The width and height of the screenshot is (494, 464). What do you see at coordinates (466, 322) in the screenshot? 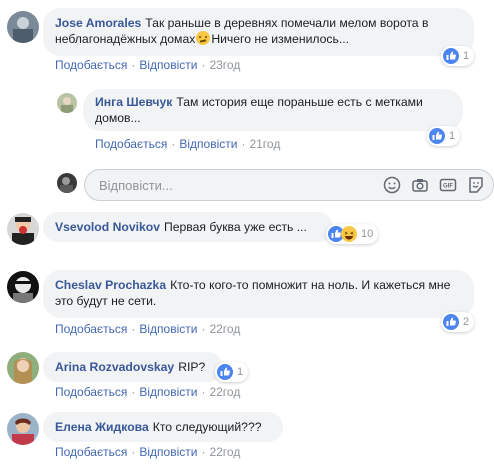
I see `reaction-count: 2` at bounding box center [466, 322].